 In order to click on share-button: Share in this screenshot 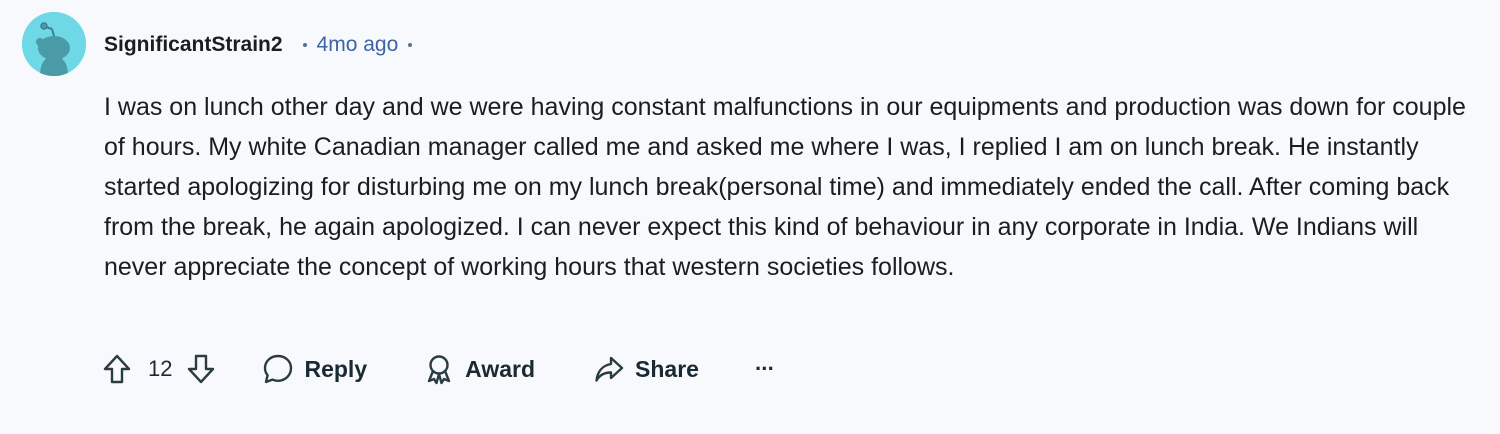, I will do `click(646, 369)`.